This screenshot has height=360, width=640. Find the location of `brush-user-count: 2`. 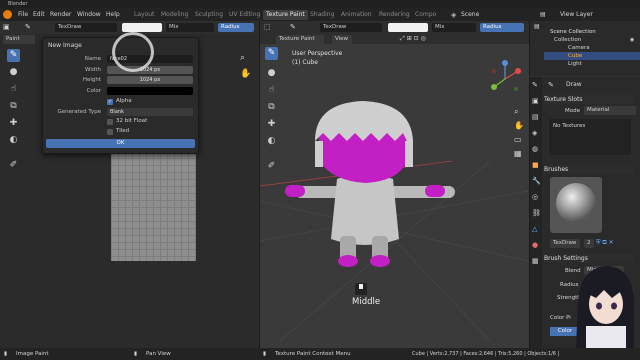

brush-user-count: 2 is located at coordinates (589, 243).